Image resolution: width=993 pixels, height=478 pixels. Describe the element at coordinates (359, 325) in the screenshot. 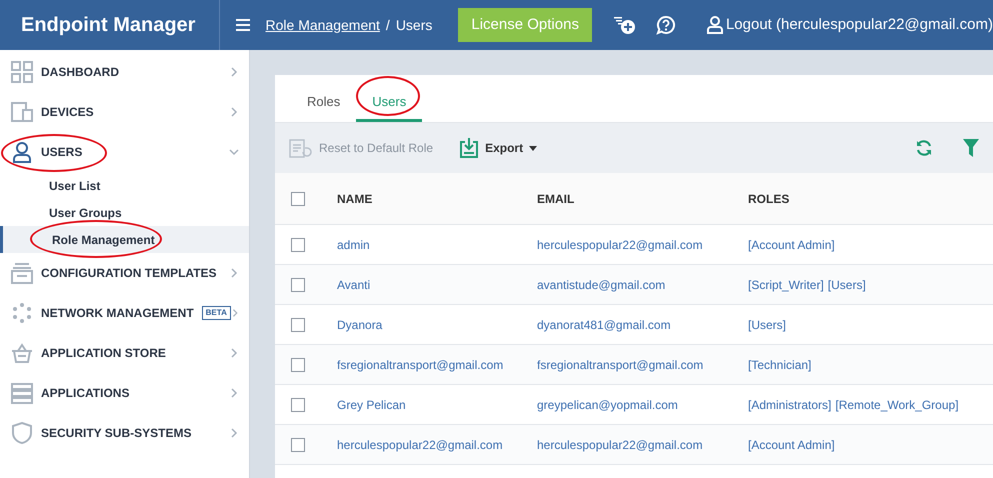

I see `user-name-link: Dyanora` at that location.